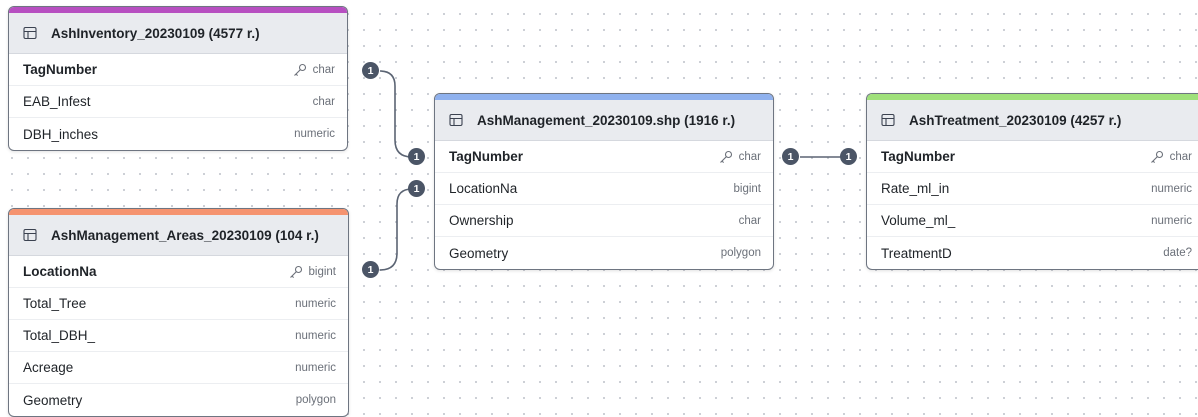  What do you see at coordinates (398, 229) in the screenshot?
I see `link-areas-to-management` at bounding box center [398, 229].